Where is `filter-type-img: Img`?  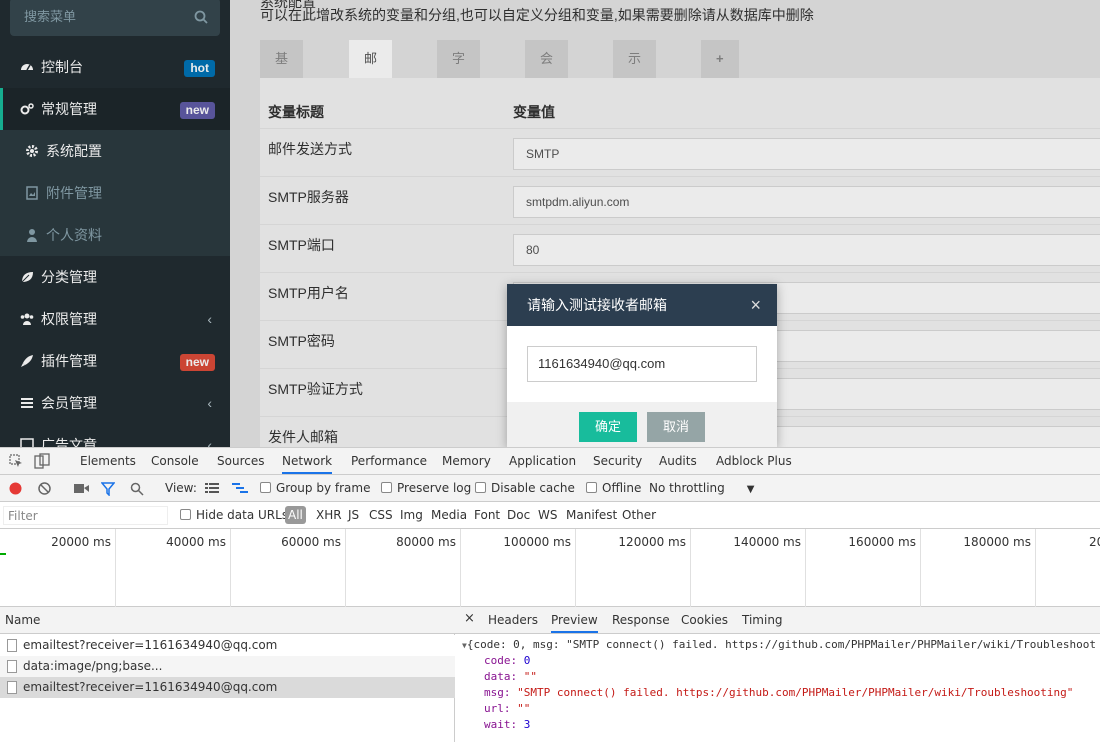
filter-type-img: Img is located at coordinates (411, 515).